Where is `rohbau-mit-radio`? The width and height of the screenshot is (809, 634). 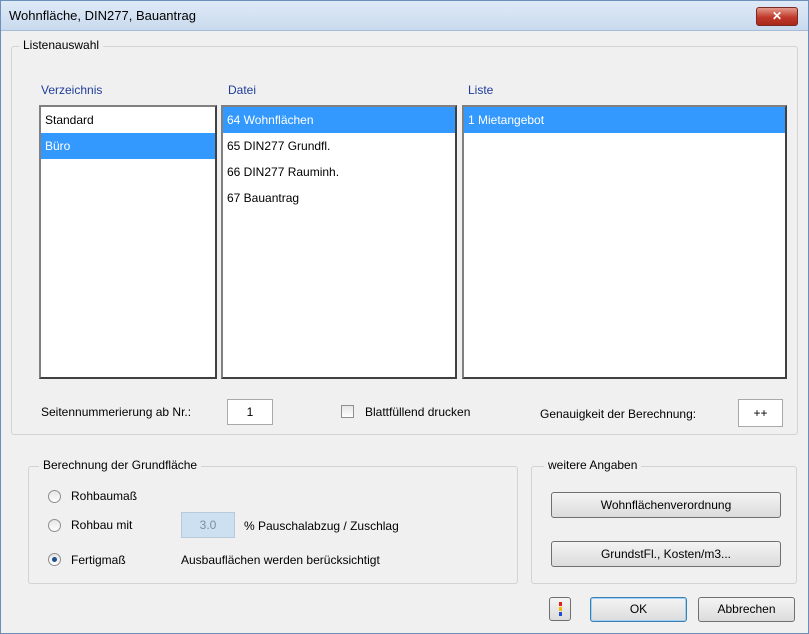 rohbau-mit-radio is located at coordinates (54, 525).